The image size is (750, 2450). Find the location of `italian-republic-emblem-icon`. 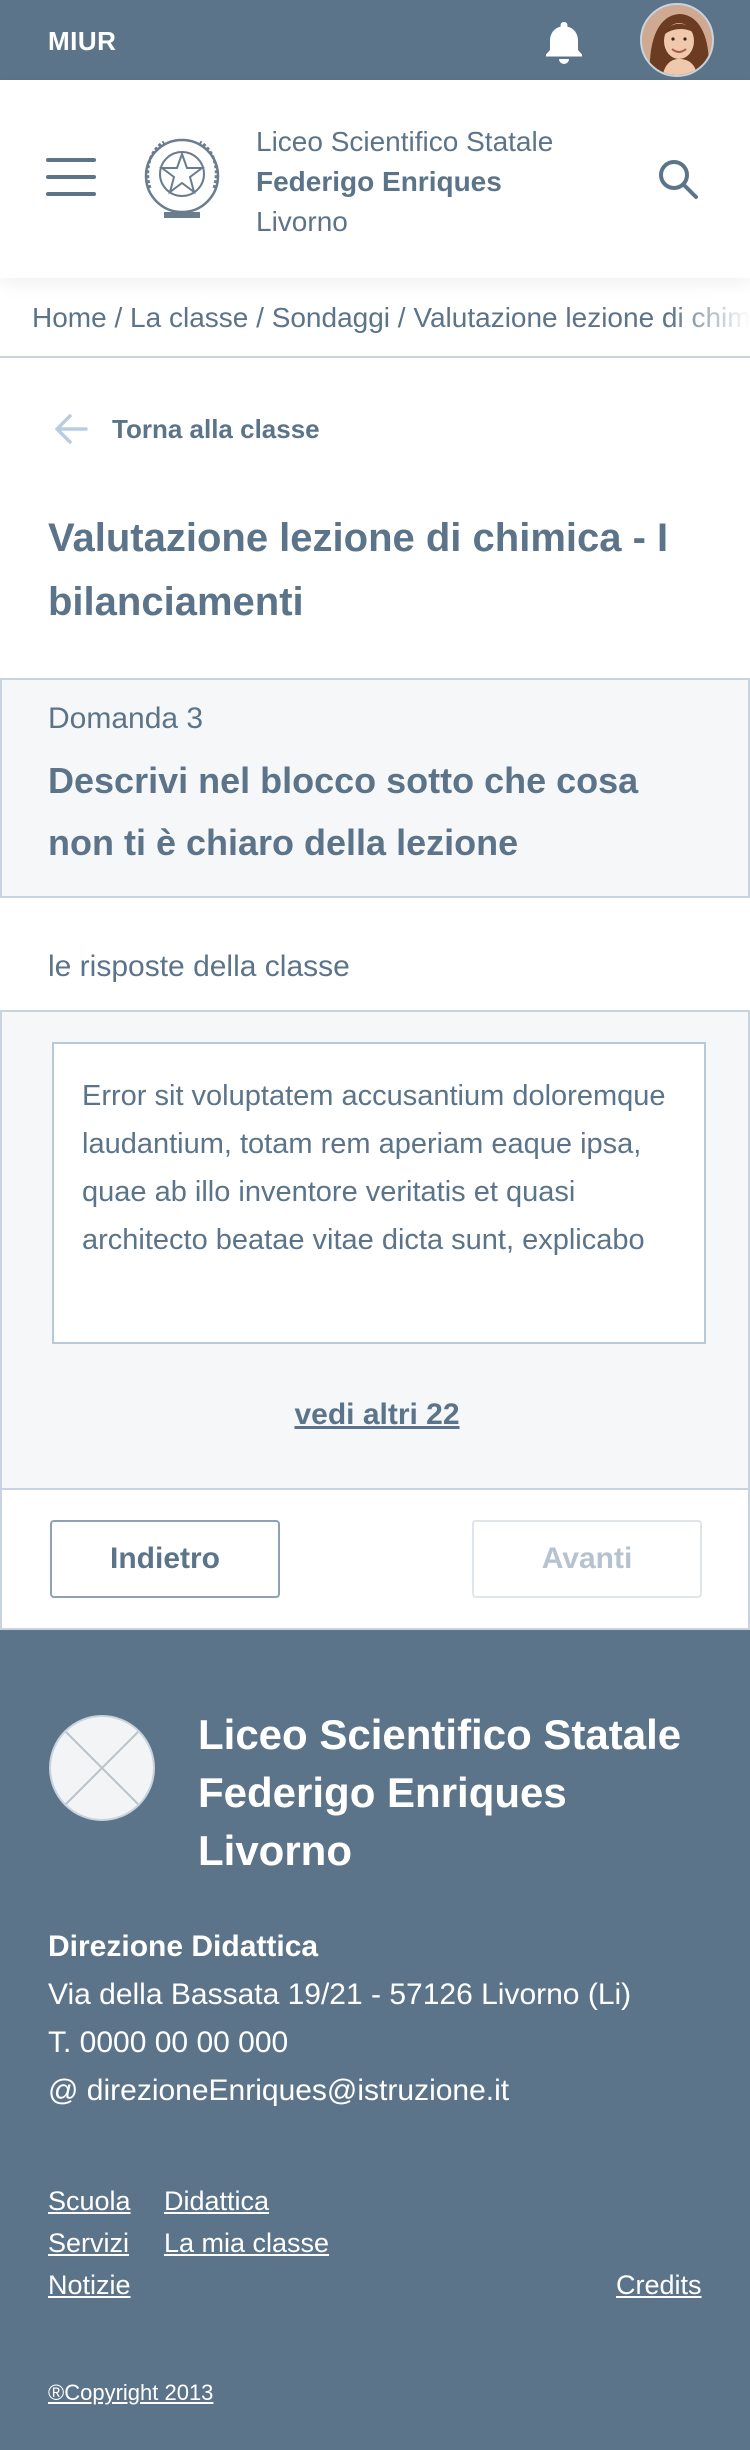

italian-republic-emblem-icon is located at coordinates (182, 178).